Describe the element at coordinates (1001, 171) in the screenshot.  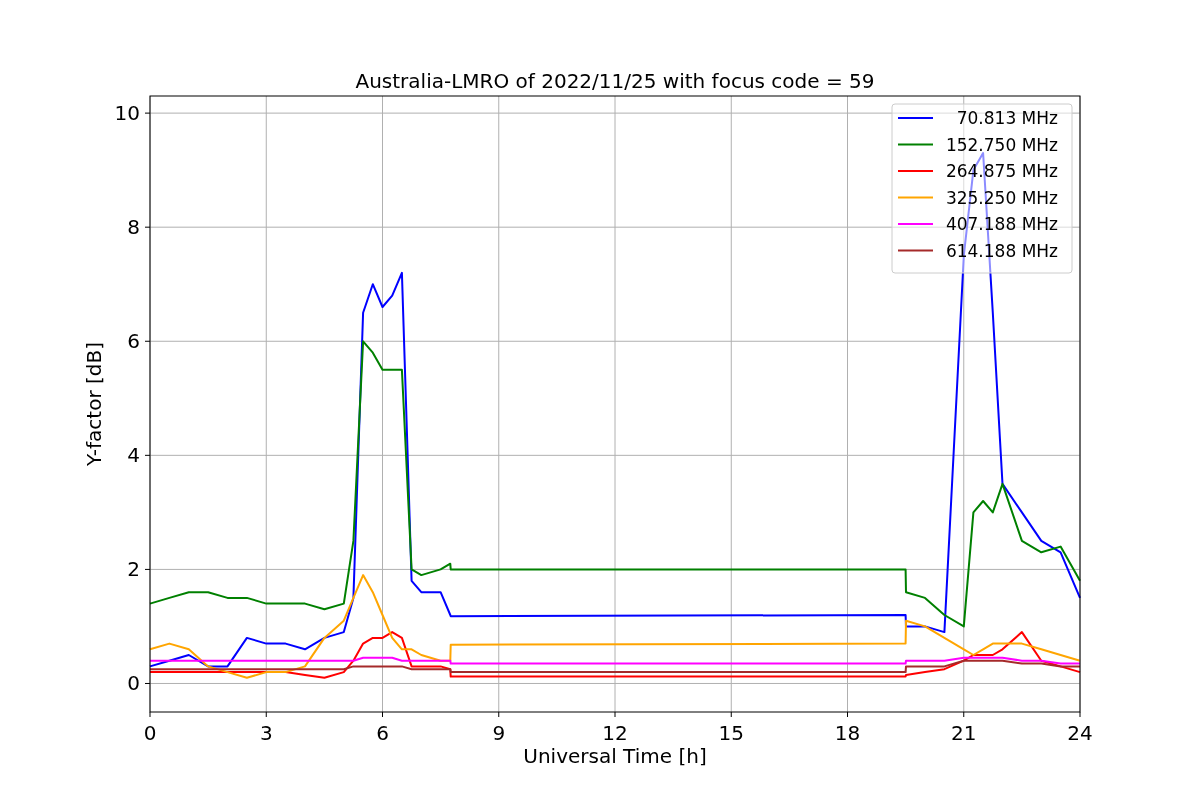
I see `legend-label: 264.875 MHz` at that location.